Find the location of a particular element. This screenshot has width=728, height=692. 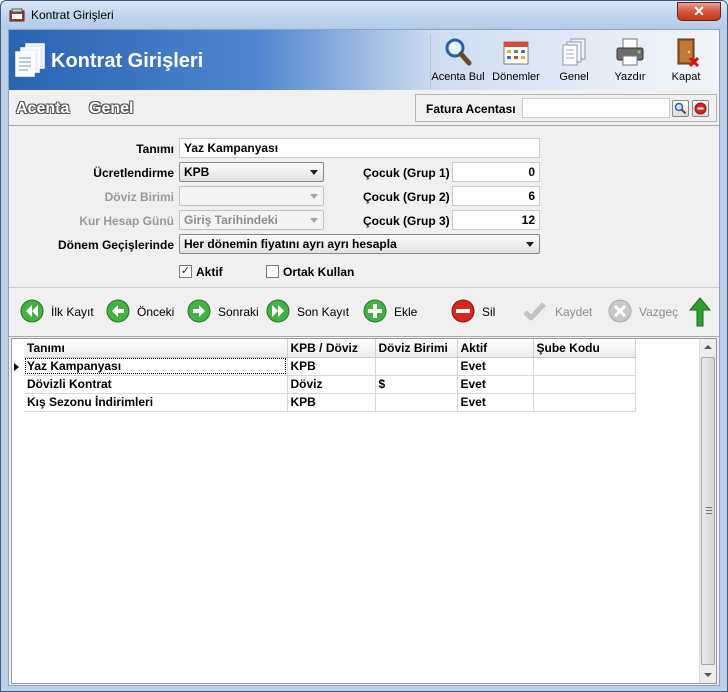

donem-gecislerinde-label: Dönem Geçişlerinde is located at coordinates (115, 245).